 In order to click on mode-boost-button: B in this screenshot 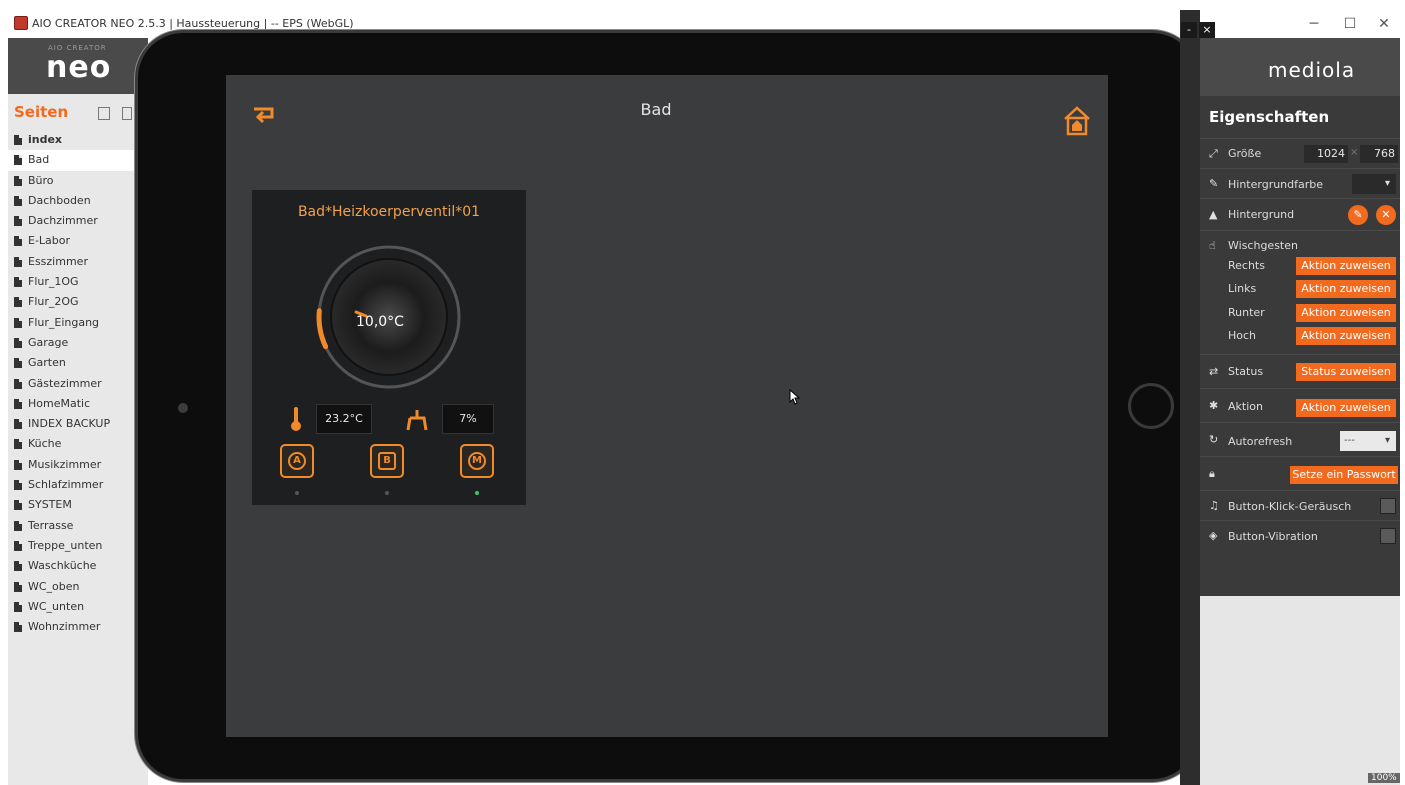, I will do `click(387, 461)`.